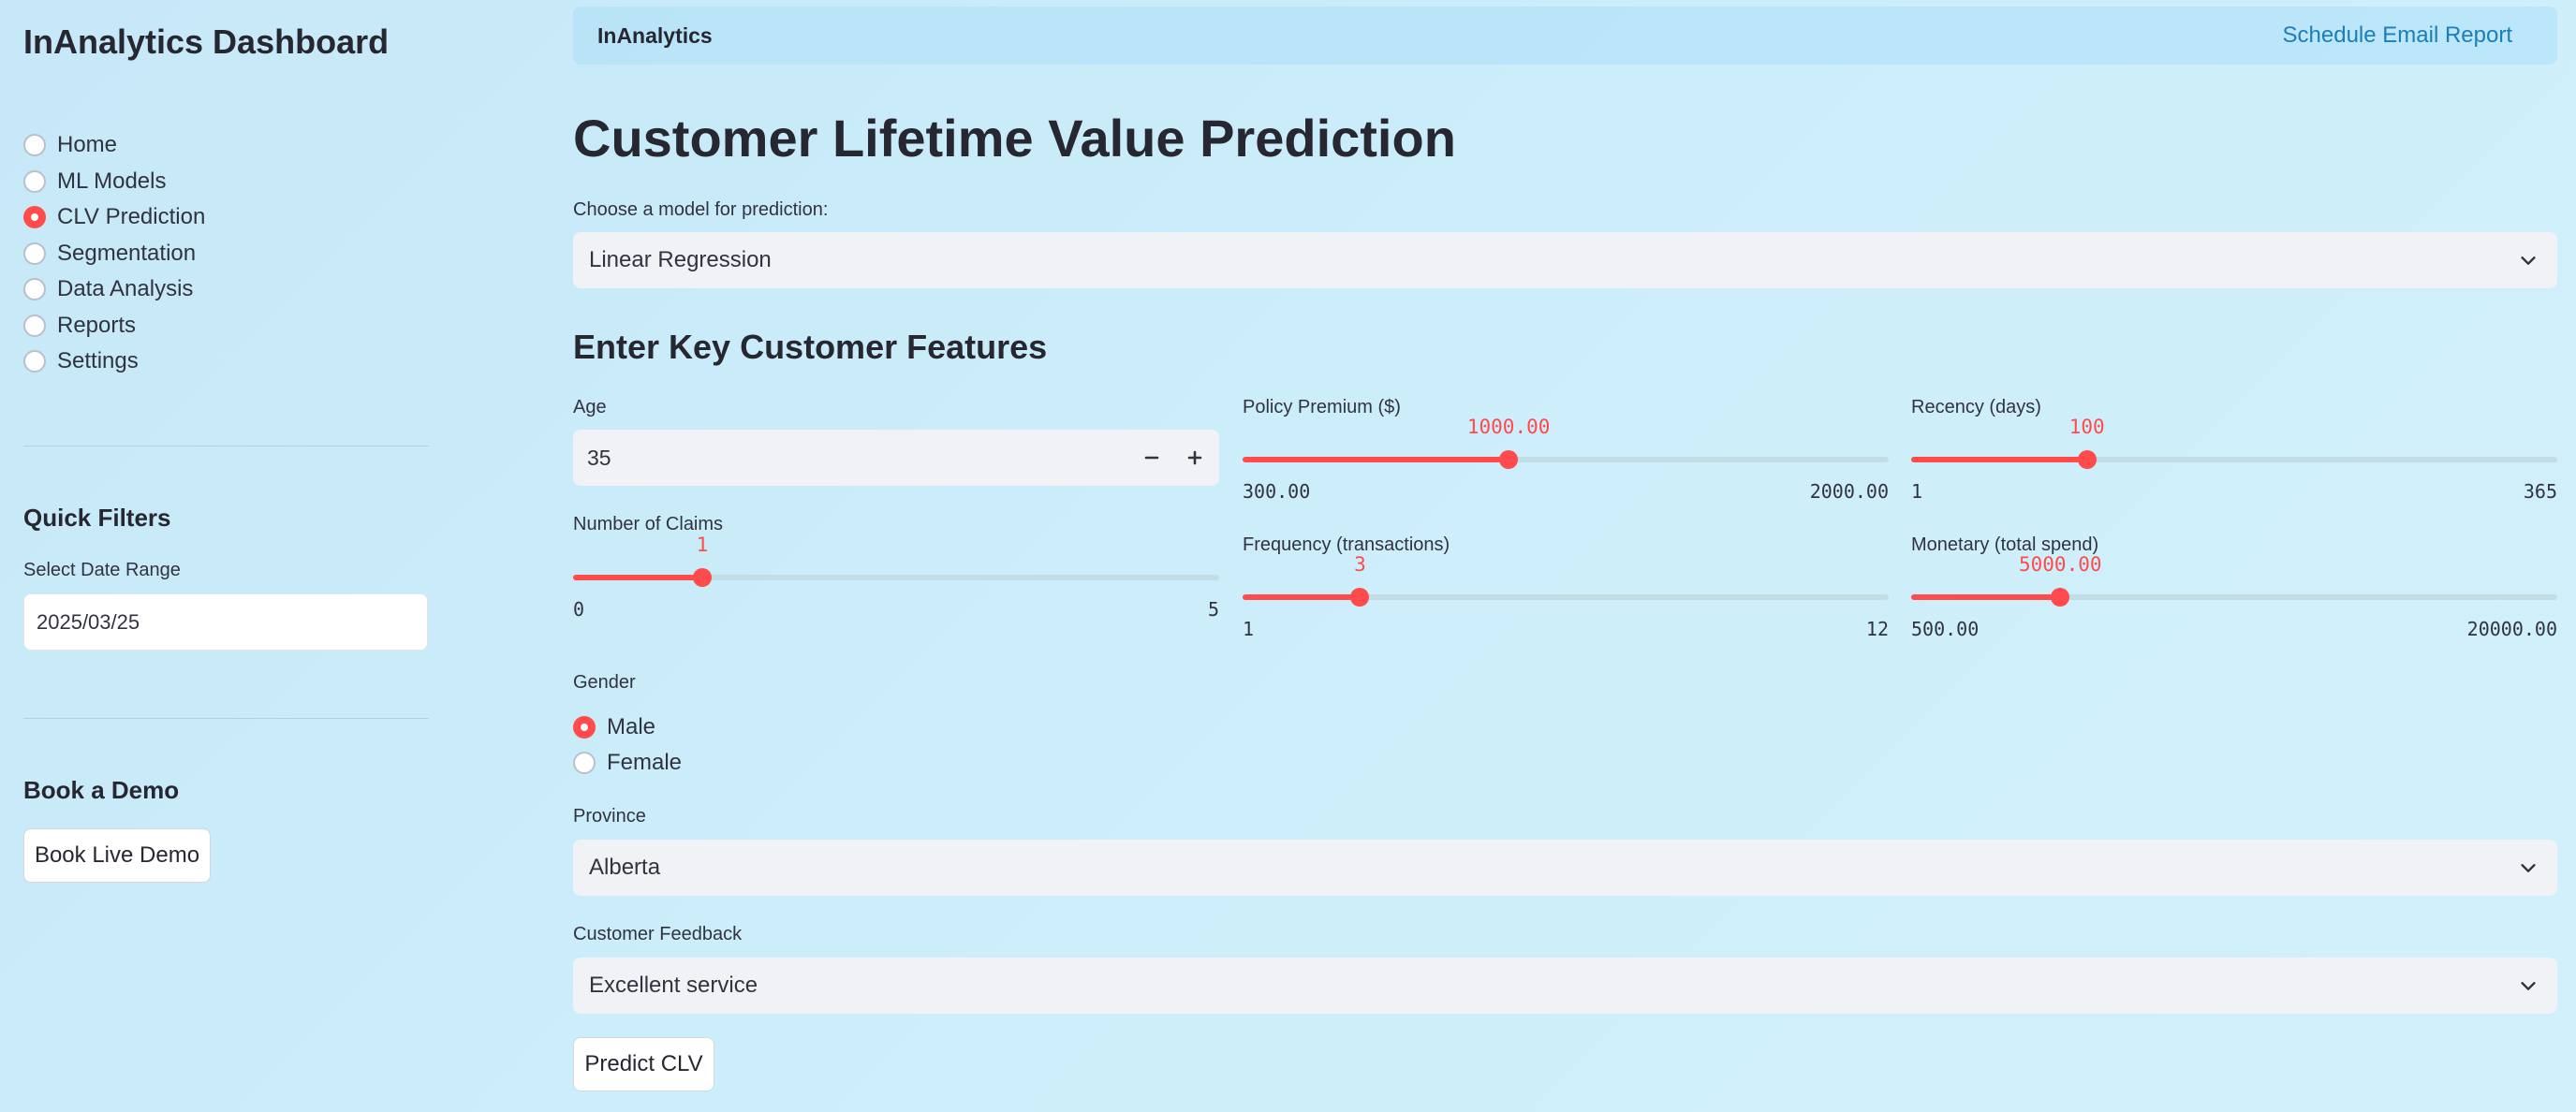 Image resolution: width=2576 pixels, height=1112 pixels. What do you see at coordinates (127, 253) in the screenshot?
I see `sidebar-item-label: Segmentation` at bounding box center [127, 253].